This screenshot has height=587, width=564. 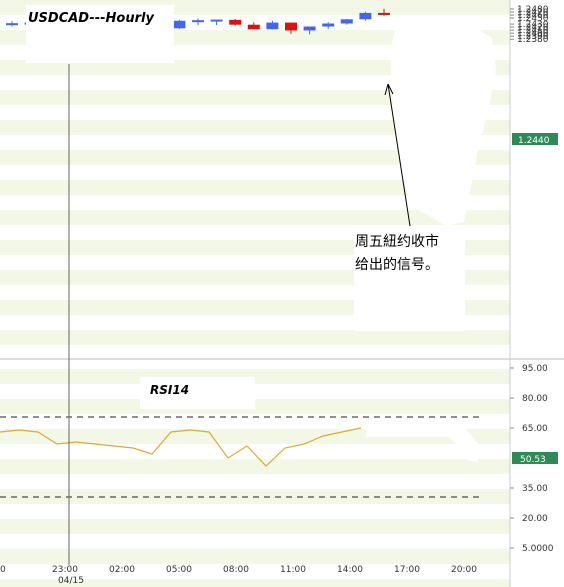 I want to click on rsi-tick-label: 80.00, so click(x=535, y=399).